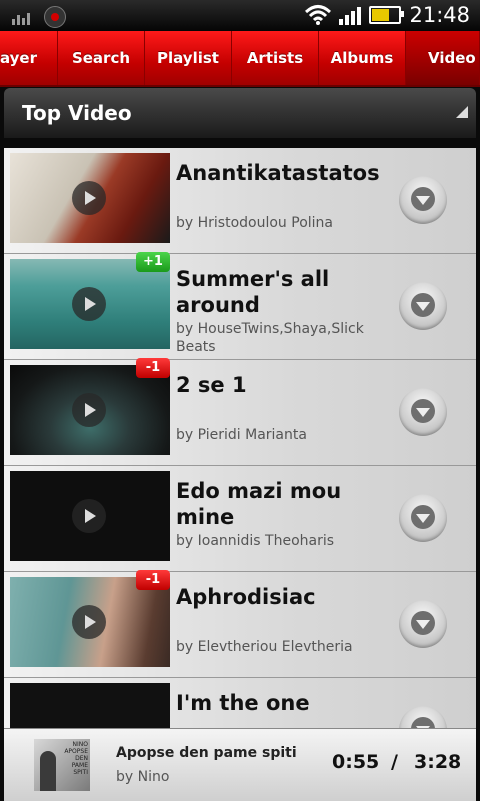 The height and width of the screenshot is (801, 480). I want to click on video-artist: by Ioannidis Theoharis, so click(255, 541).